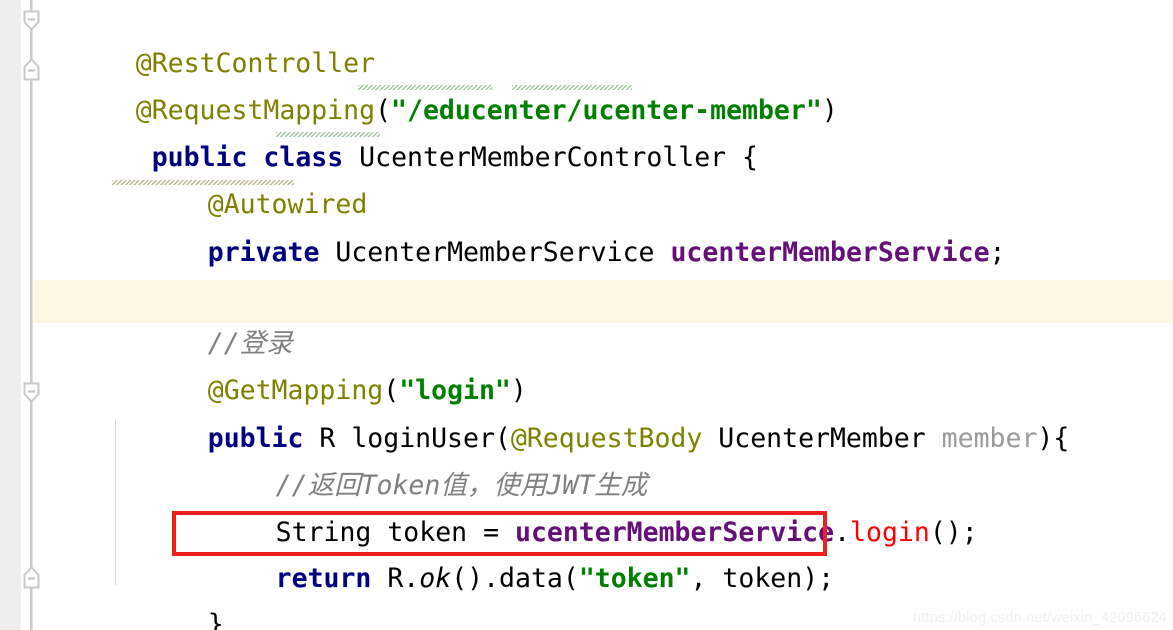  I want to click on fold-marker-loginuser-method, so click(31, 393).